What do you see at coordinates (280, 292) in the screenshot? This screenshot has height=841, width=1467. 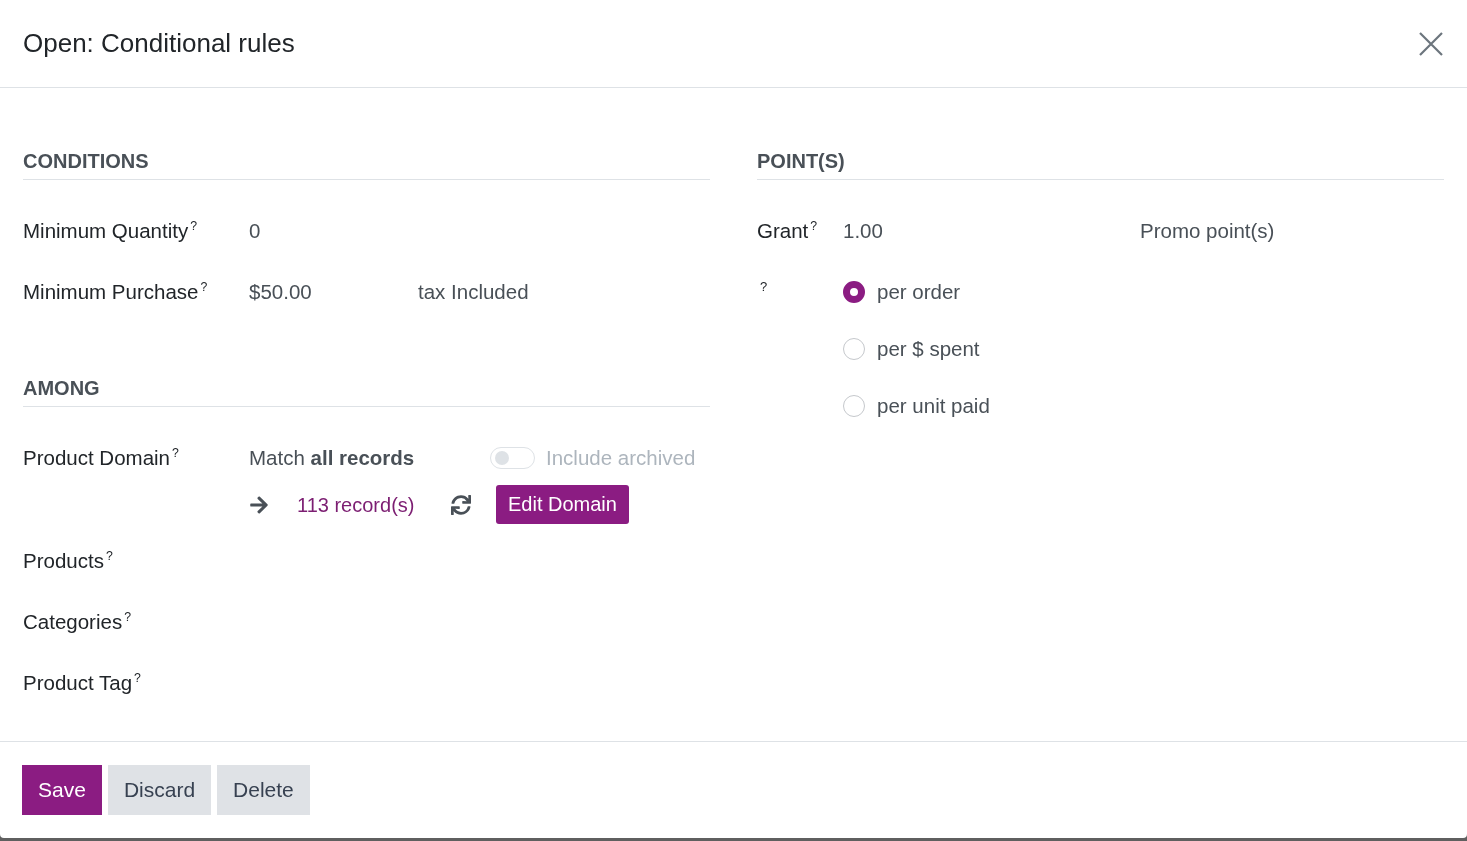 I see `field-value: $50.00` at bounding box center [280, 292].